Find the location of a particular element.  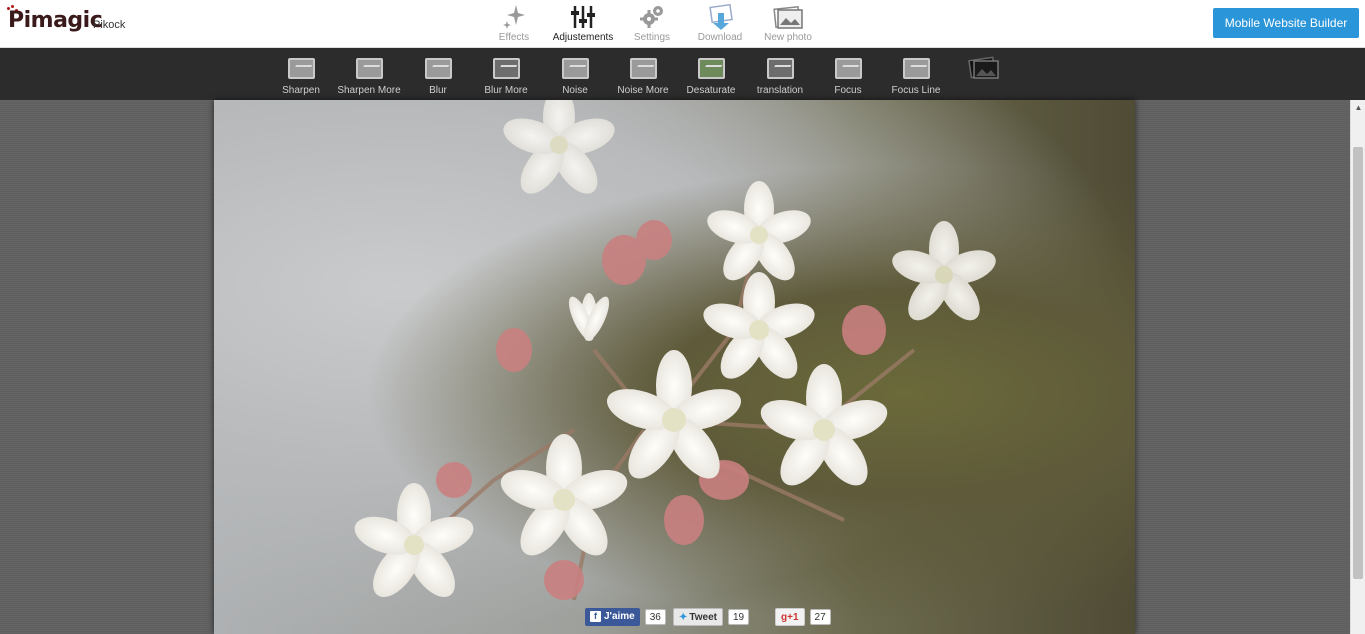

tool-noise-more-label: Noise More is located at coordinates (643, 90).